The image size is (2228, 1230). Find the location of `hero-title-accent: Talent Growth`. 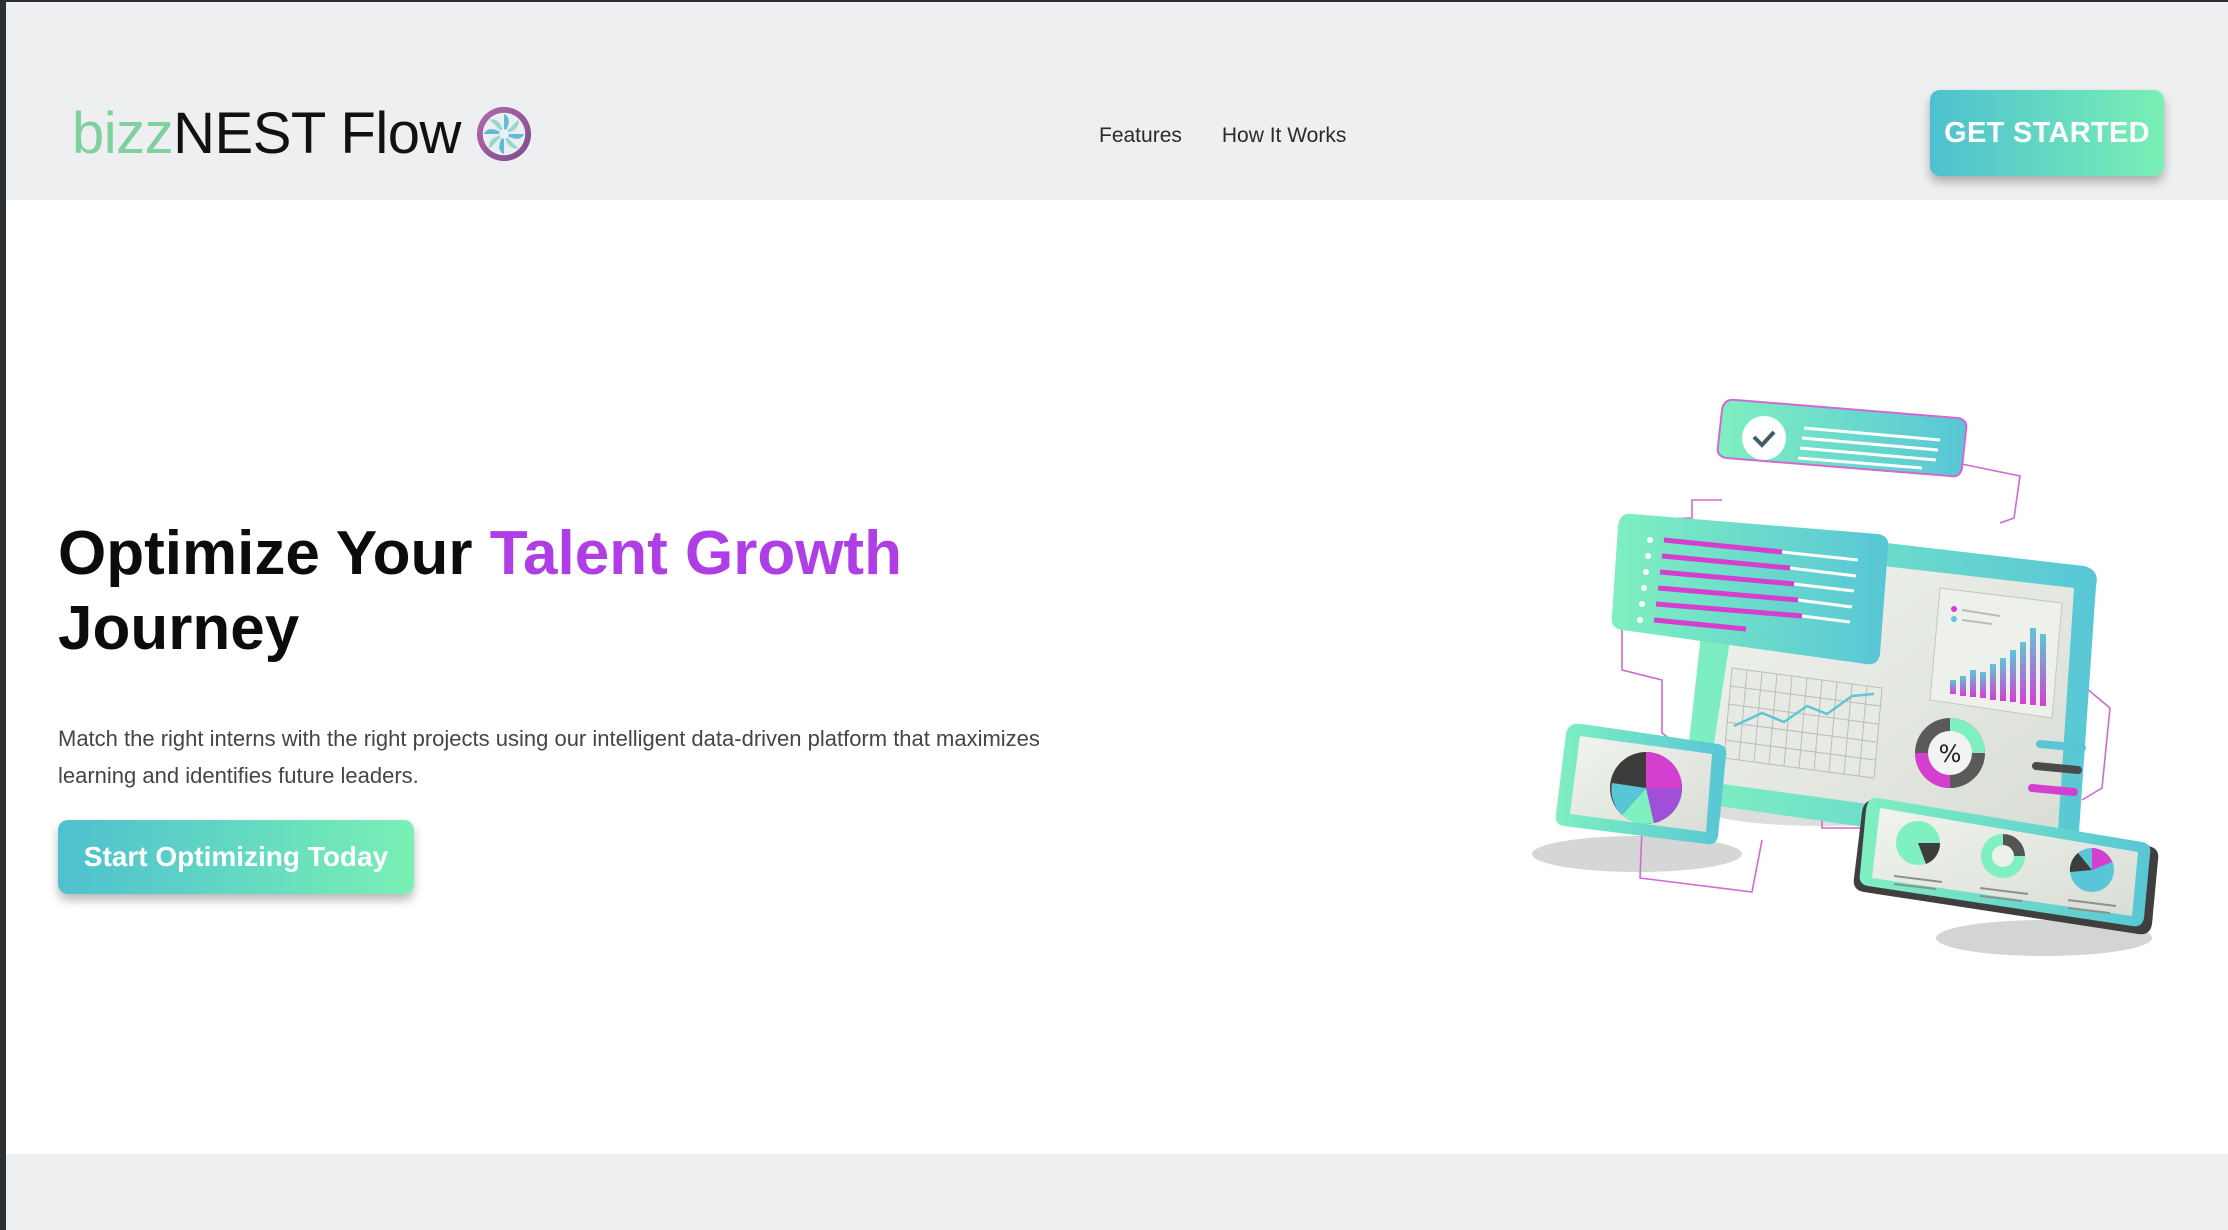

hero-title-accent: Talent Growth is located at coordinates (695, 553).